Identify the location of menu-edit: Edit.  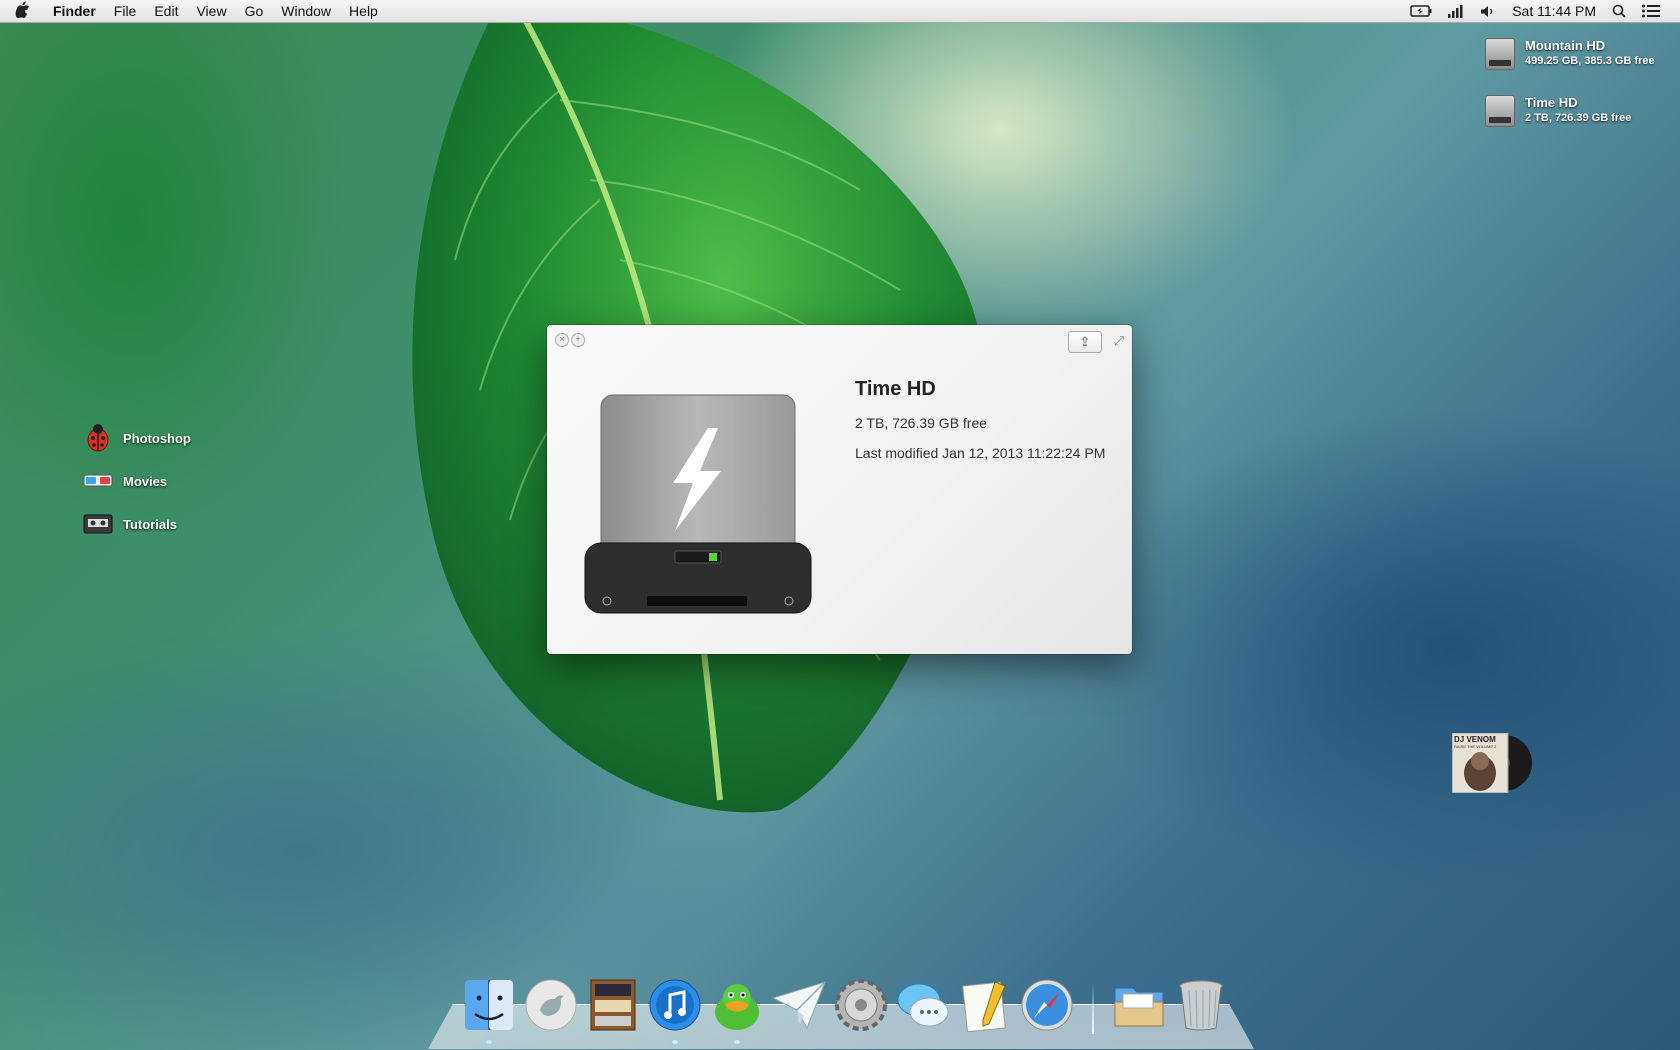
(166, 11).